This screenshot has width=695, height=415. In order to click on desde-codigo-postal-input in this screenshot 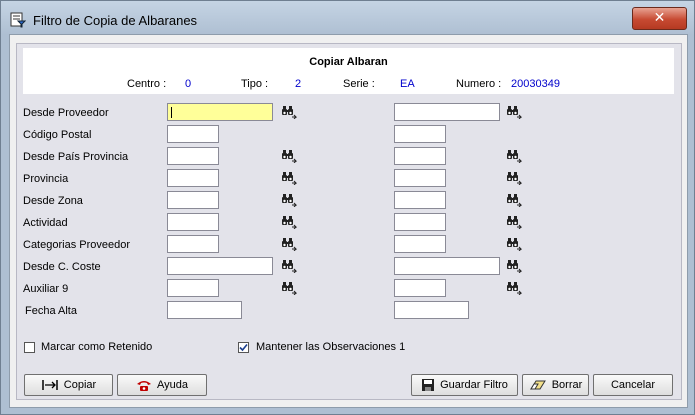, I will do `click(193, 134)`.